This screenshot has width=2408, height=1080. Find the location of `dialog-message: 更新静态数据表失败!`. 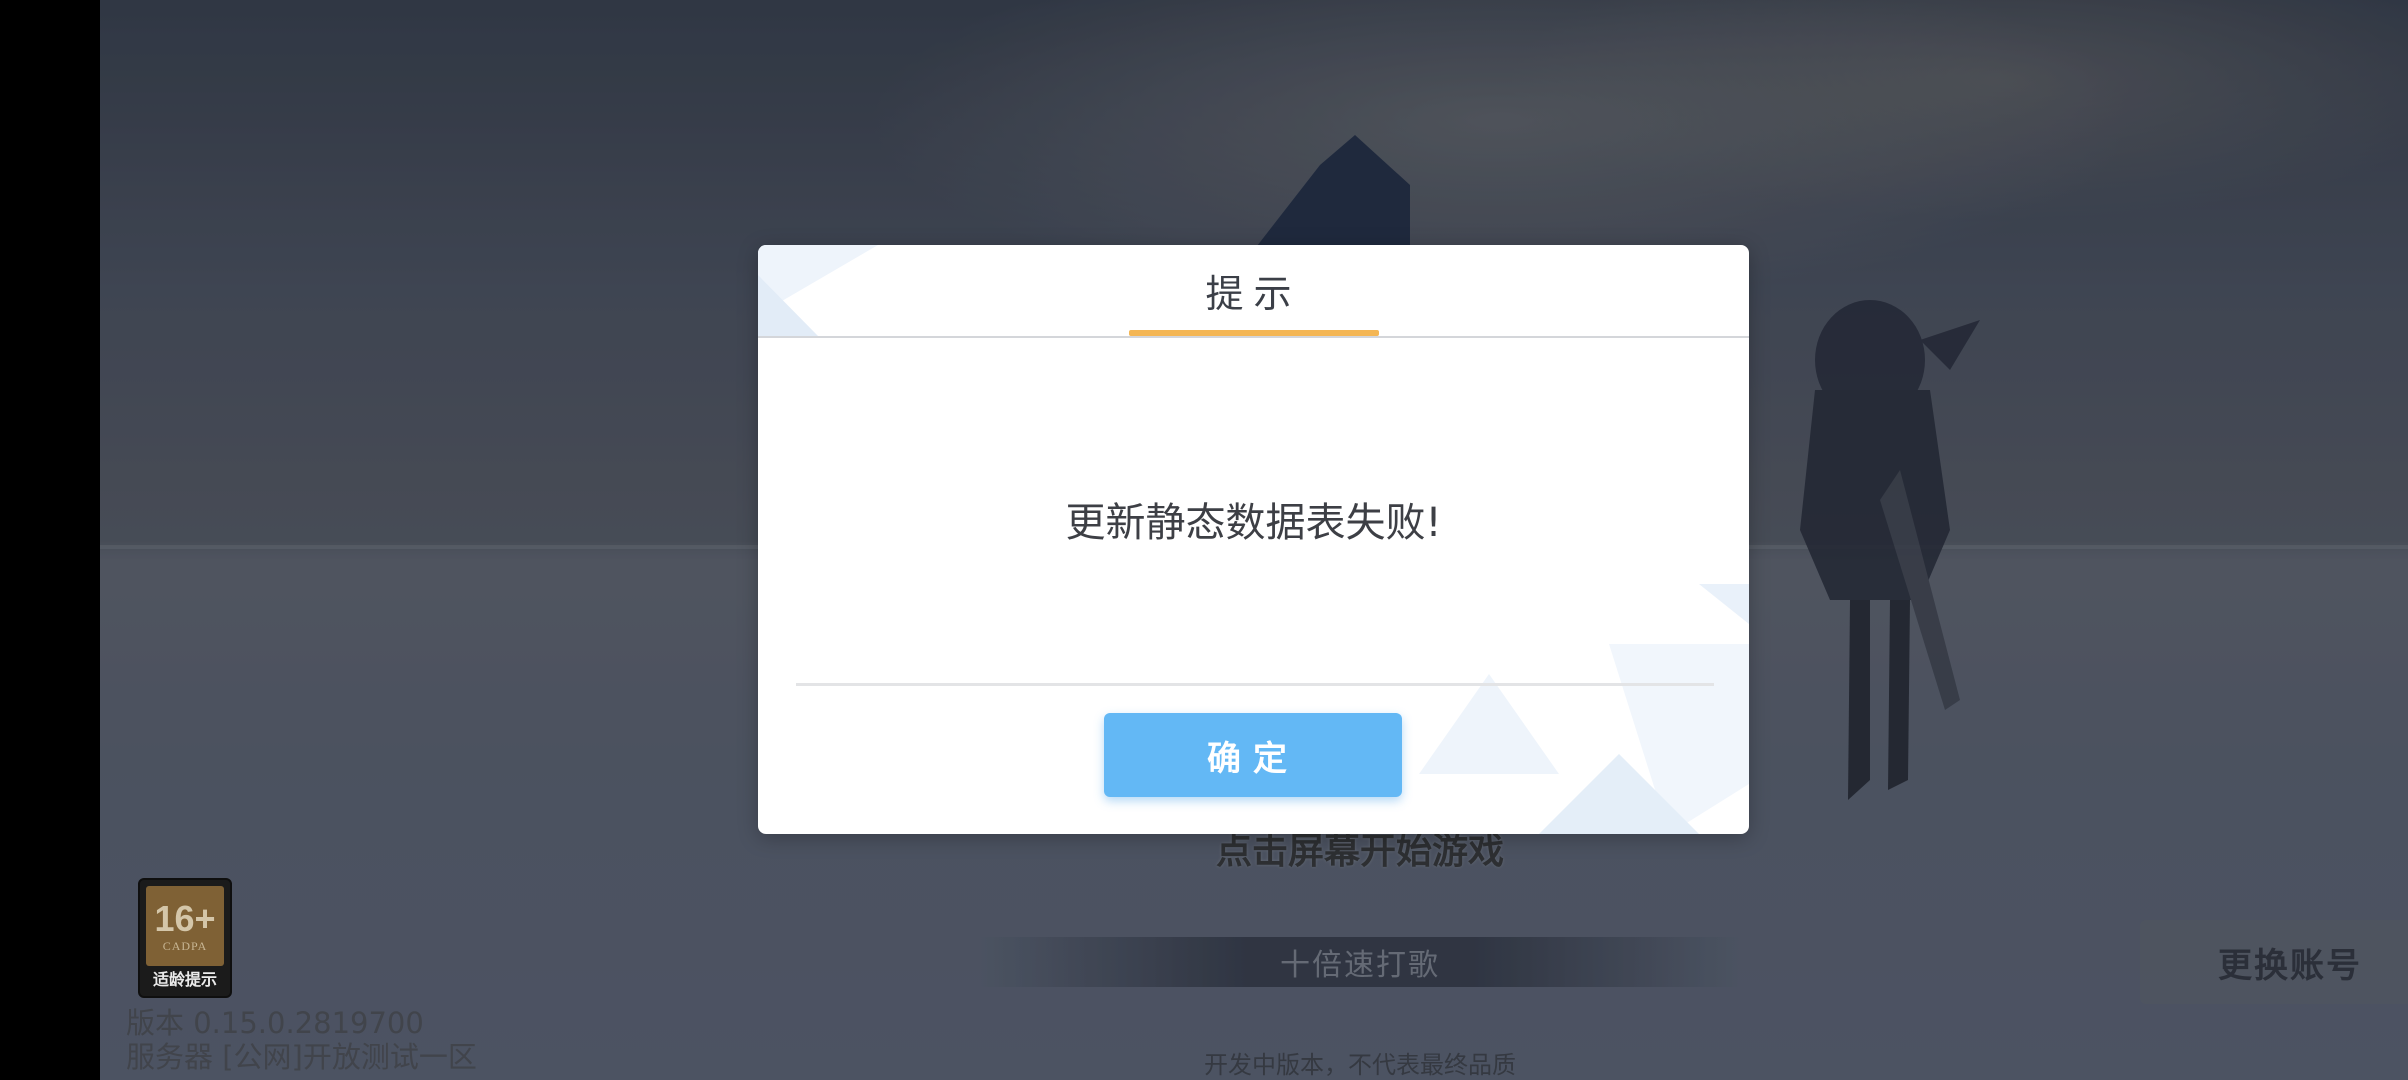

dialog-message: 更新静态数据表失败! is located at coordinates (1253, 523).